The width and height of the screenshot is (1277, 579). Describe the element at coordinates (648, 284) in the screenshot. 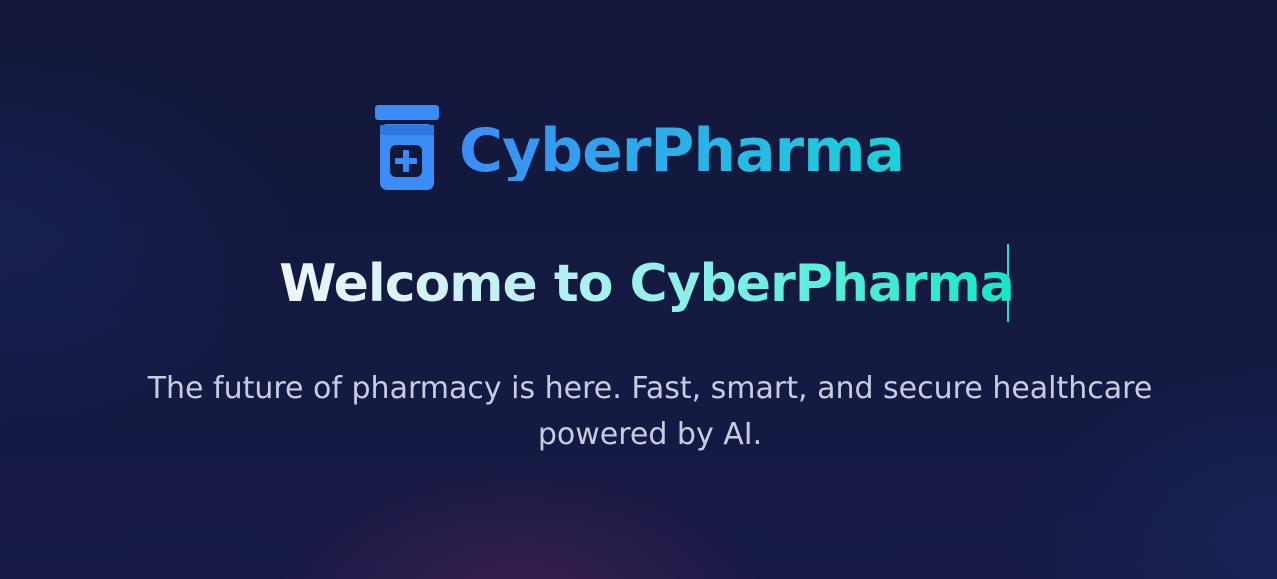

I see `hero-title-text: Welcome to CyberPharma` at that location.